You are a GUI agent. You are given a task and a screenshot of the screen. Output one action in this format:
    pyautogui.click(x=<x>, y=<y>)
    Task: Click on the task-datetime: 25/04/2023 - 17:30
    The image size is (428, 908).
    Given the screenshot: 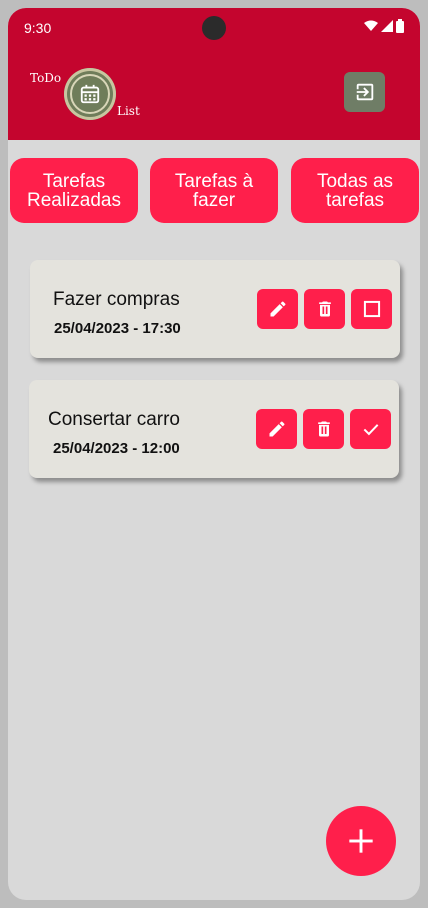 What is the action you would take?
    pyautogui.click(x=117, y=328)
    